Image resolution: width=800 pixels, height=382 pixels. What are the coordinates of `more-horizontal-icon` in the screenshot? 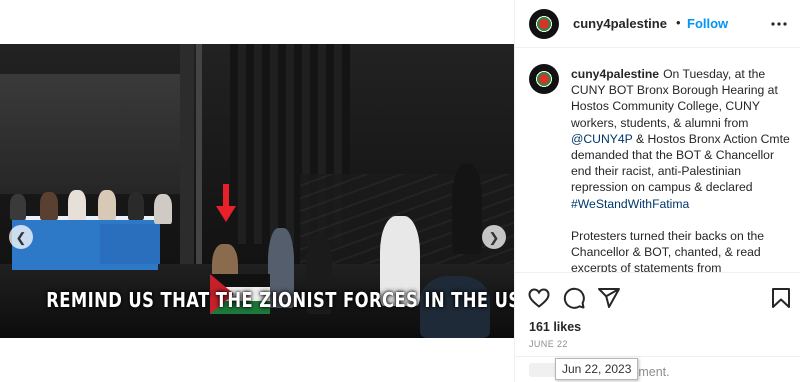 It's located at (779, 24).